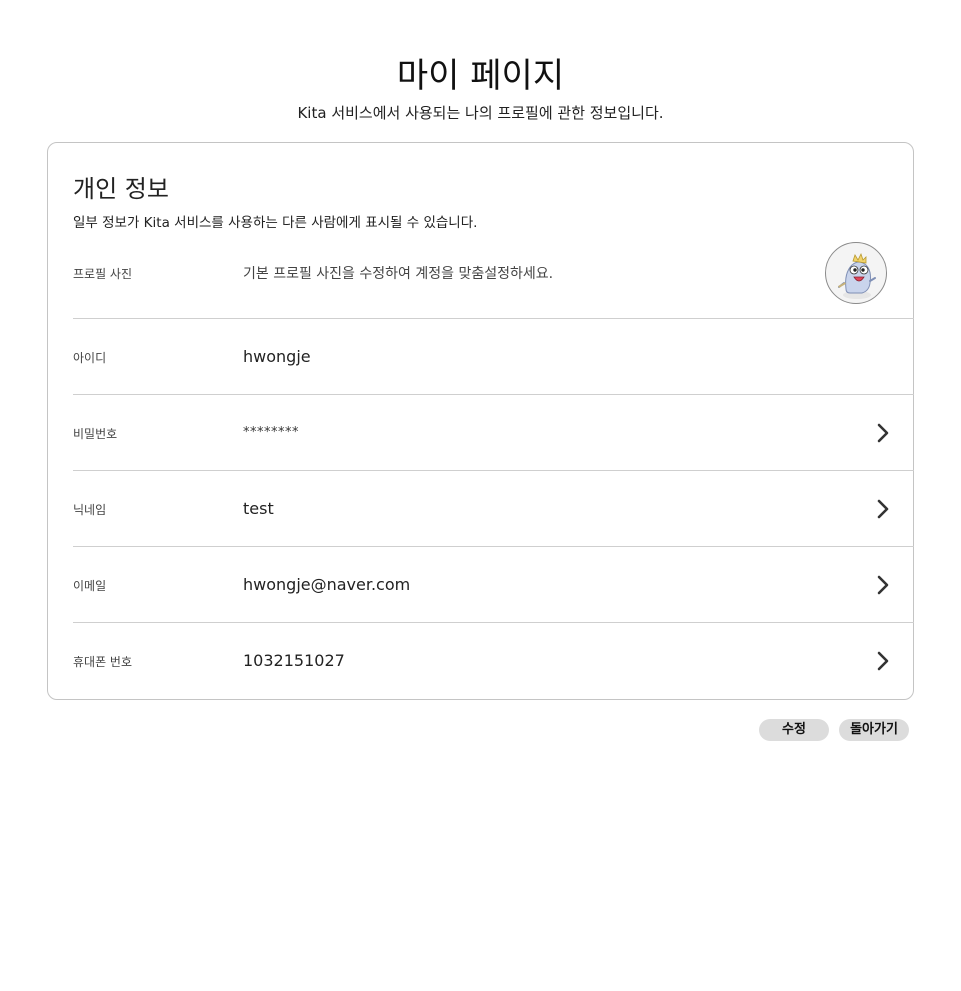  I want to click on id-value: hwongje, so click(277, 356).